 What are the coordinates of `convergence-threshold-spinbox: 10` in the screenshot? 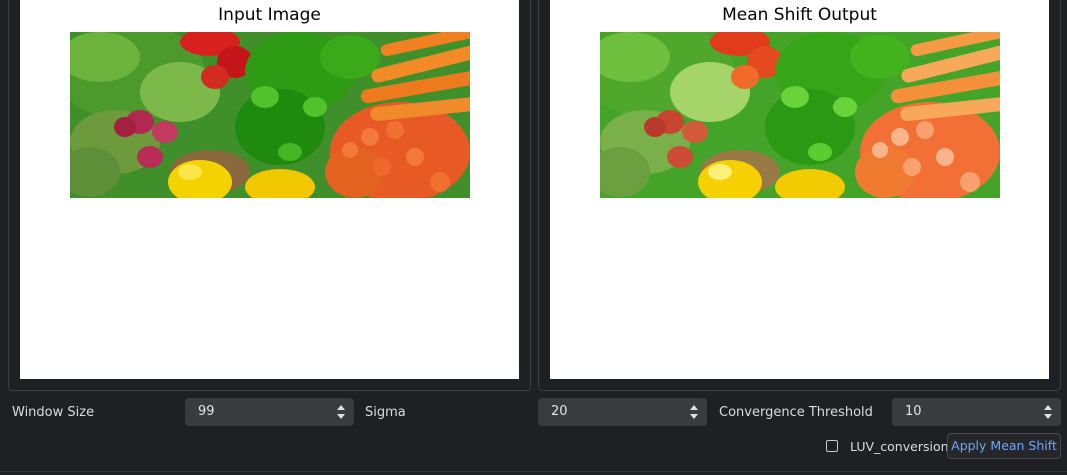 It's located at (976, 412).